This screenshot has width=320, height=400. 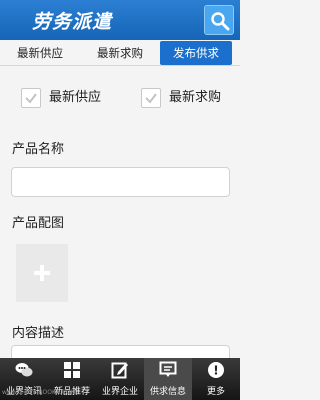 I want to click on message-icon, so click(x=168, y=369).